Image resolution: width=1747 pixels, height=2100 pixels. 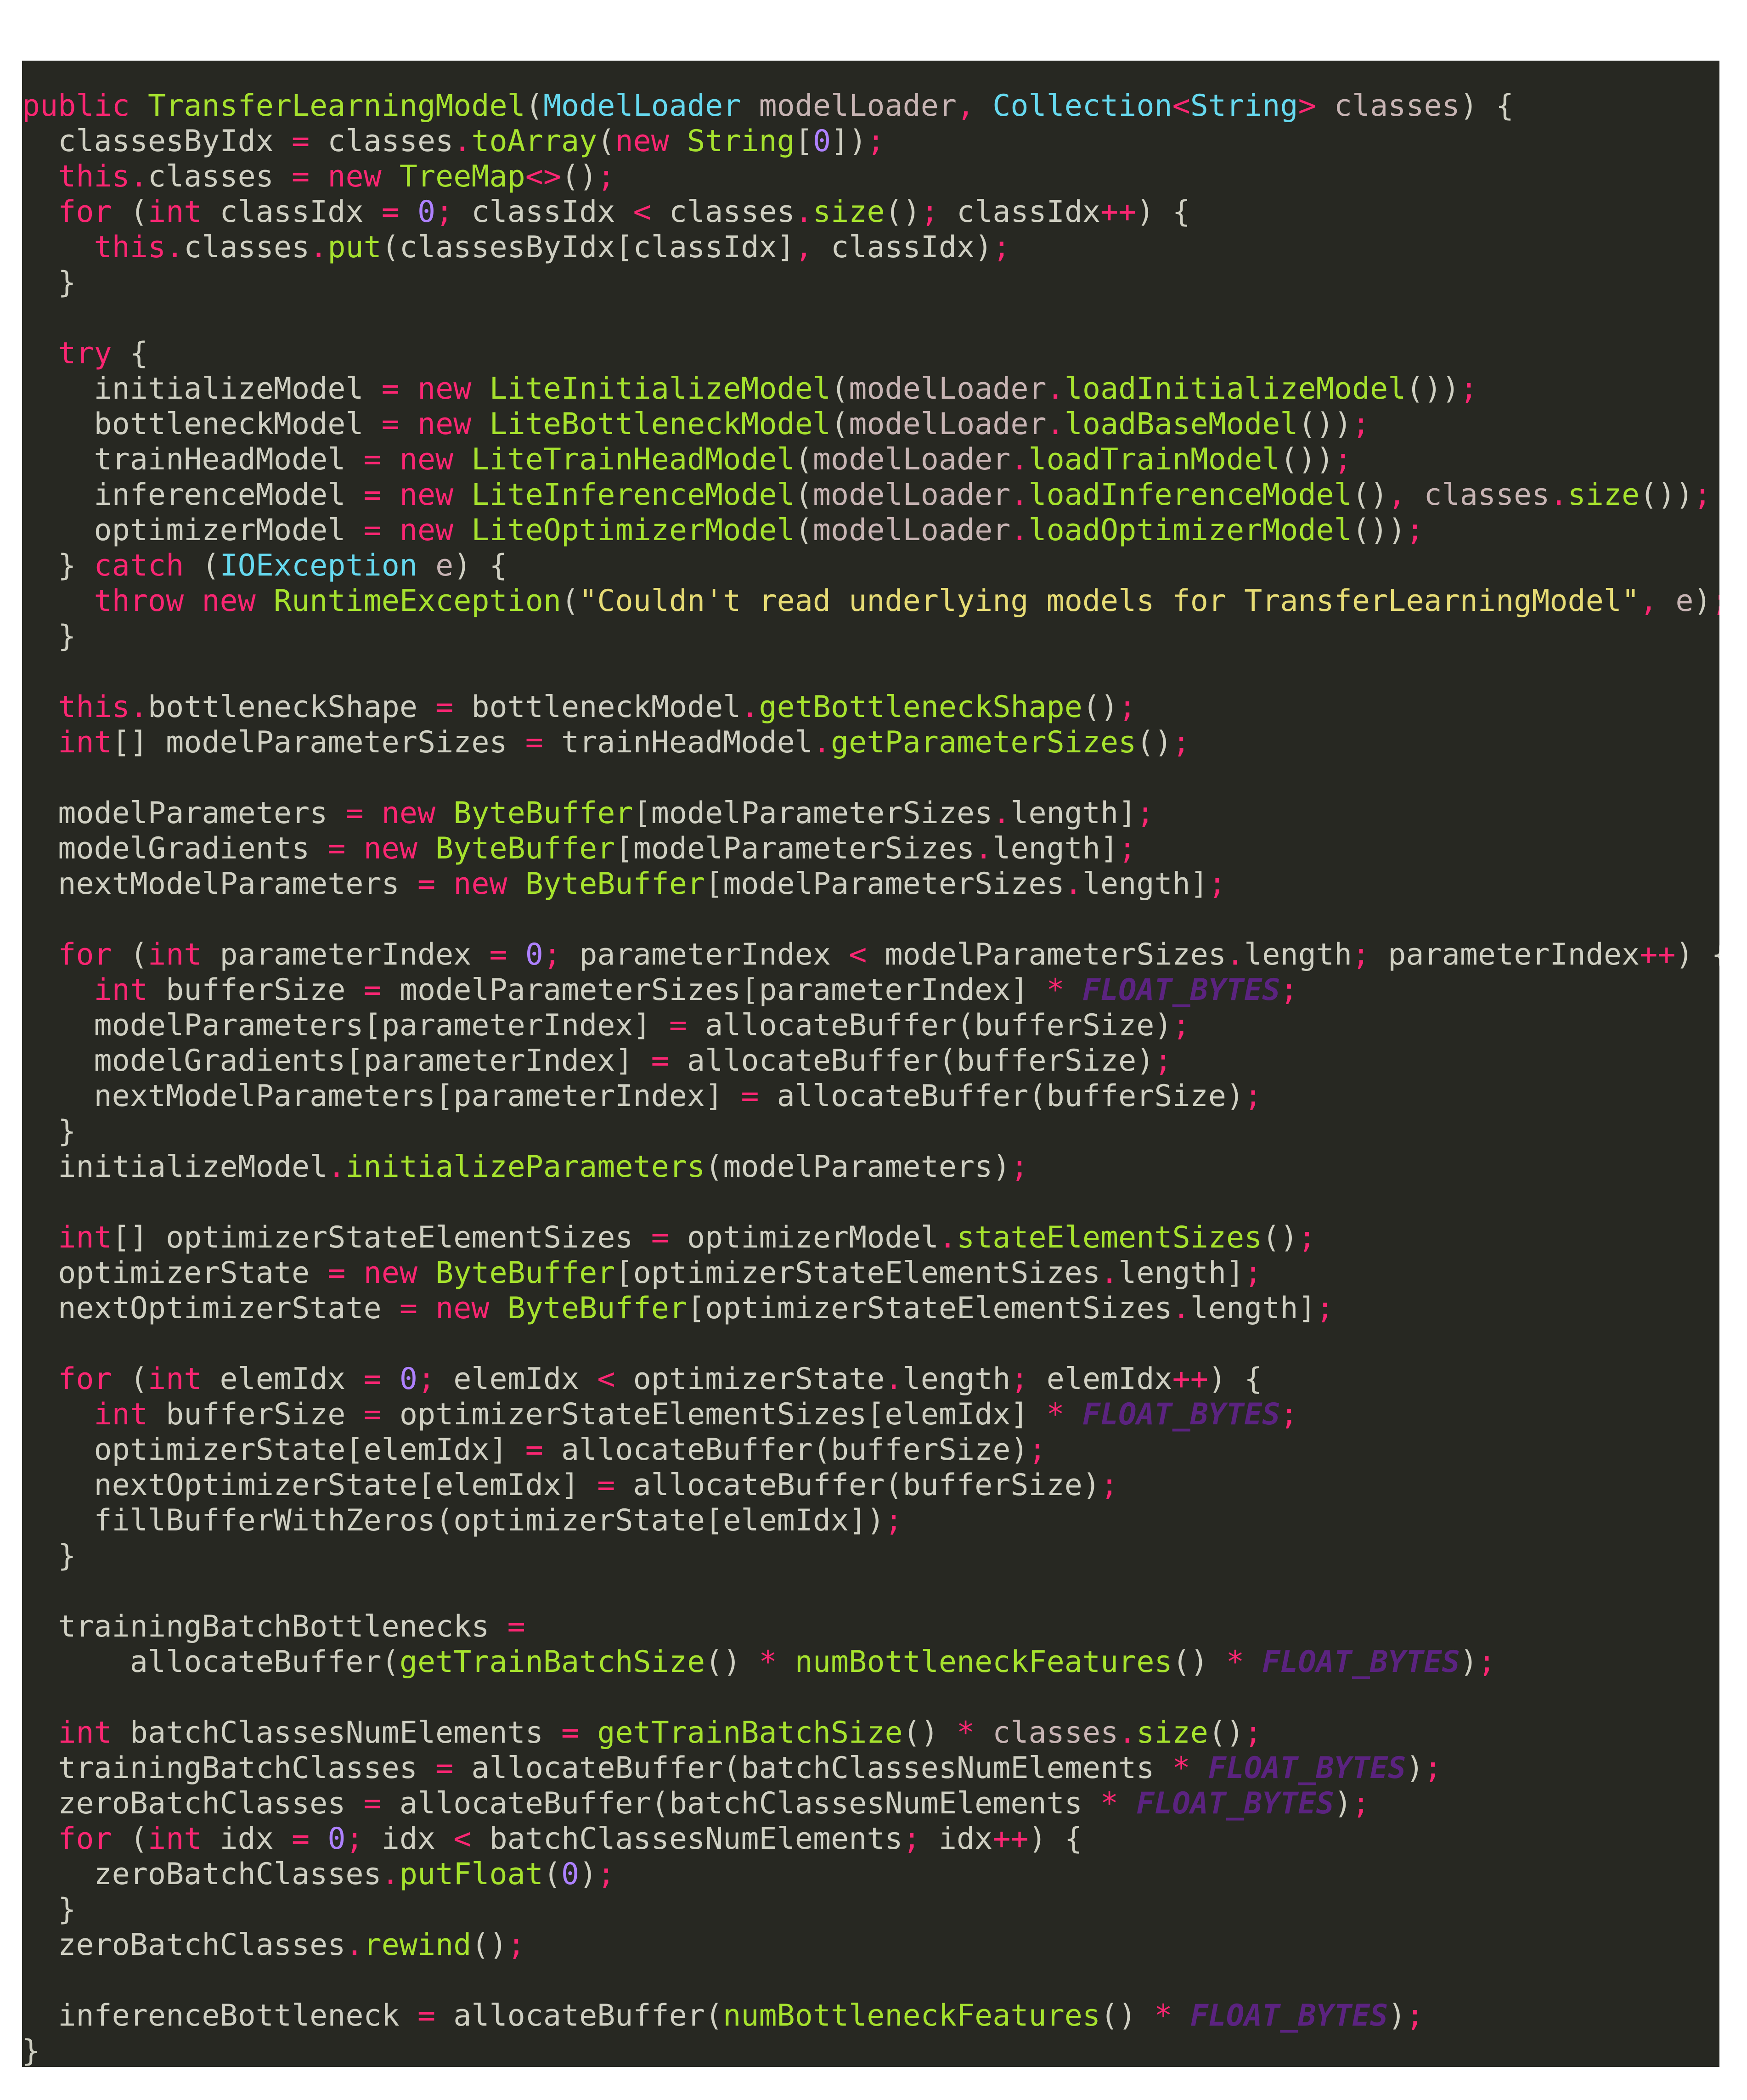 What do you see at coordinates (336, 1061) in the screenshot?
I see `code-token: modelGradients[parameterIndex]` at bounding box center [336, 1061].